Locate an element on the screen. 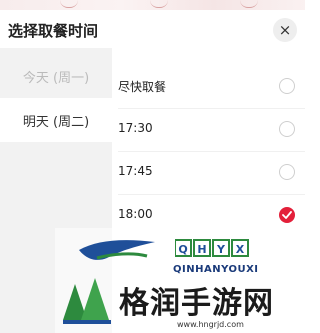  close-button: × is located at coordinates (285, 30).